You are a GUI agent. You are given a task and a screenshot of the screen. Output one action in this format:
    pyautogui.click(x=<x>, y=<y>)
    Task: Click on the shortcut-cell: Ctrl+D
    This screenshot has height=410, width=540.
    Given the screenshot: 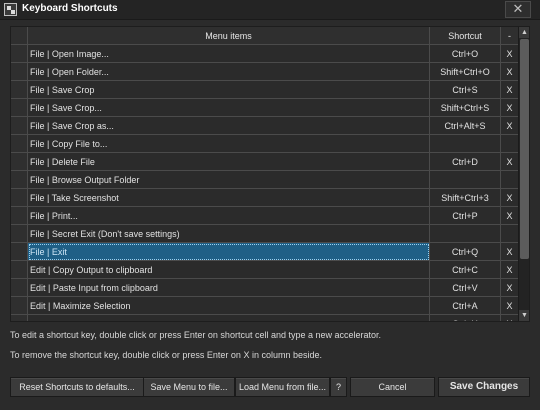 What is the action you would take?
    pyautogui.click(x=465, y=162)
    